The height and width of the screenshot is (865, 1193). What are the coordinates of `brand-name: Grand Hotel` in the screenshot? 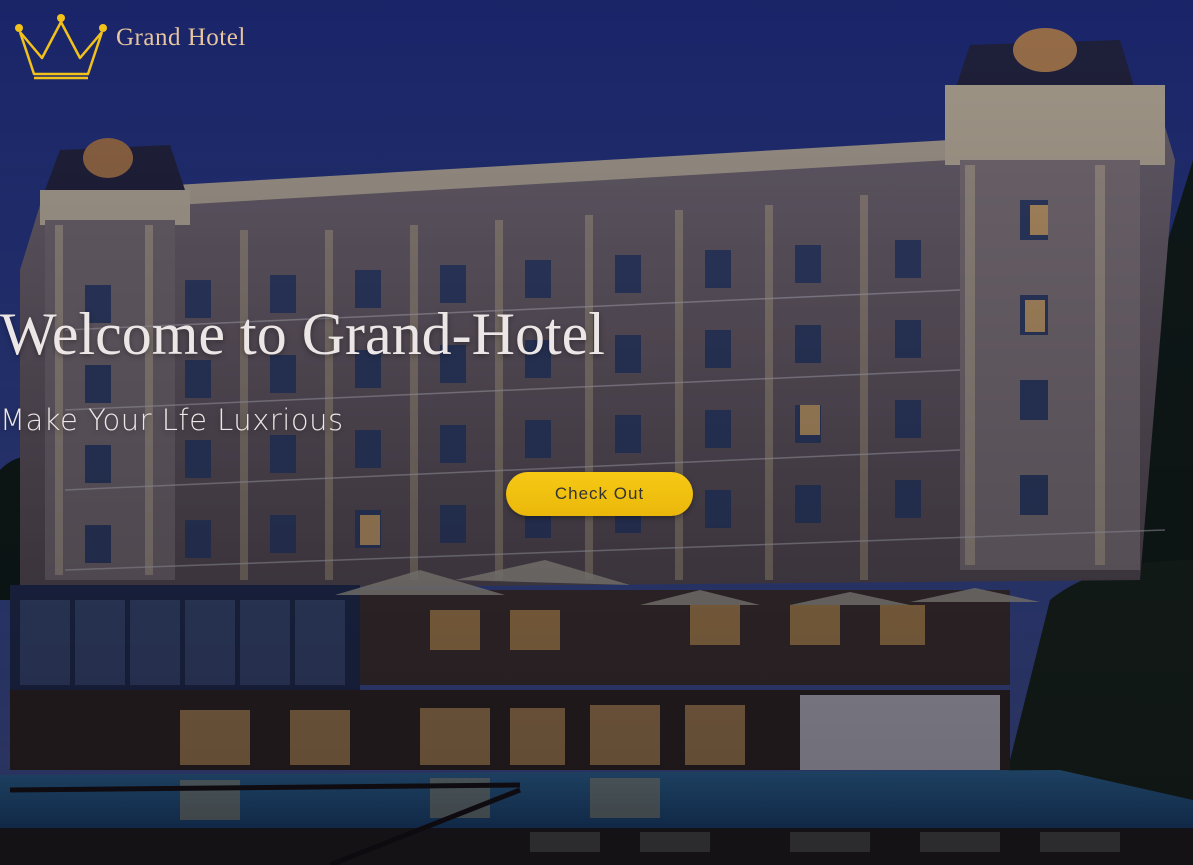 It's located at (181, 38).